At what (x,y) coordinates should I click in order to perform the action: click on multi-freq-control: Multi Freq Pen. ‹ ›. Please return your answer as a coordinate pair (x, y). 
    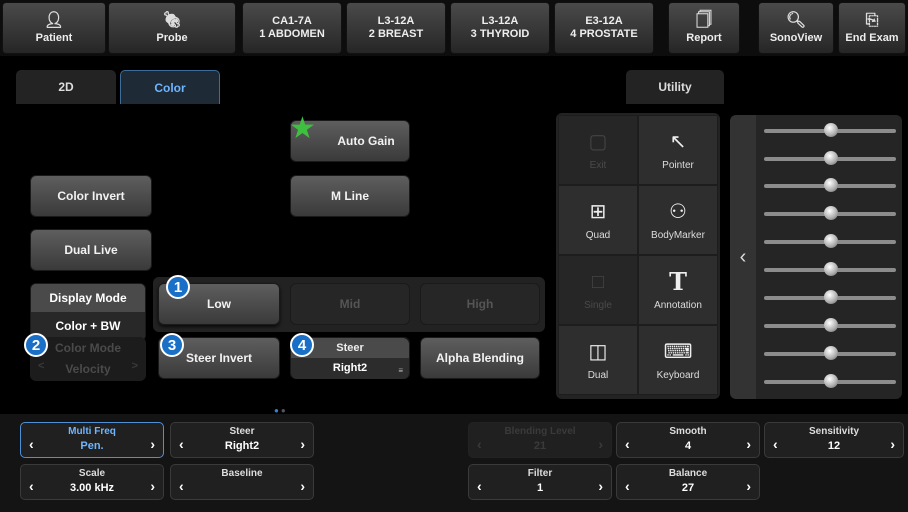
    Looking at the image, I should click on (92, 440).